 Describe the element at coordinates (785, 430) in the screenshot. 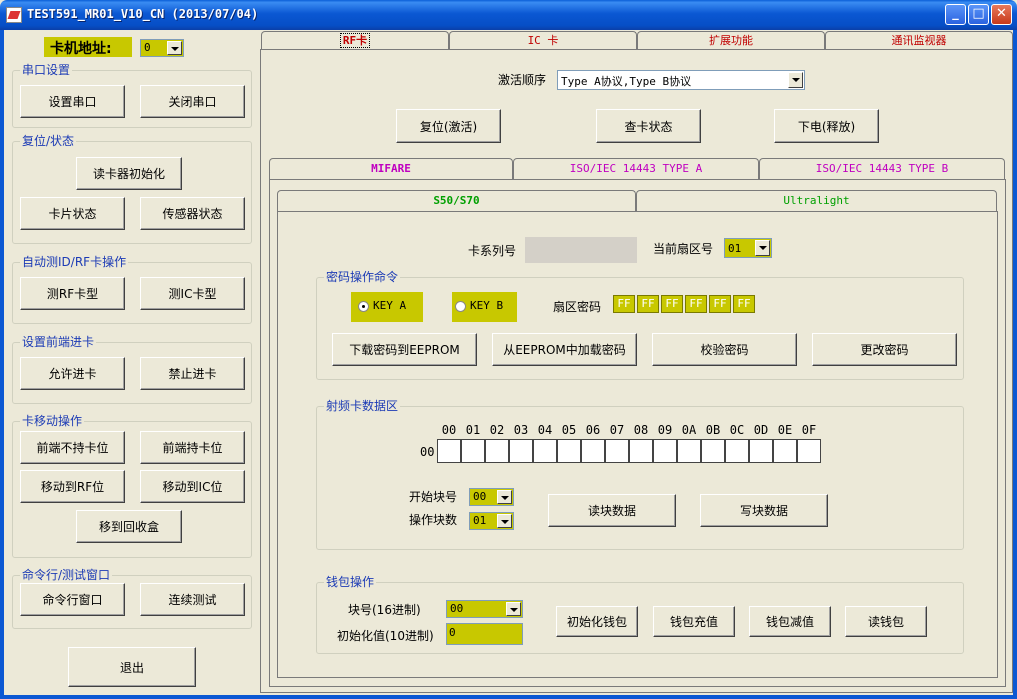

I see `data-column-header: 0E` at that location.